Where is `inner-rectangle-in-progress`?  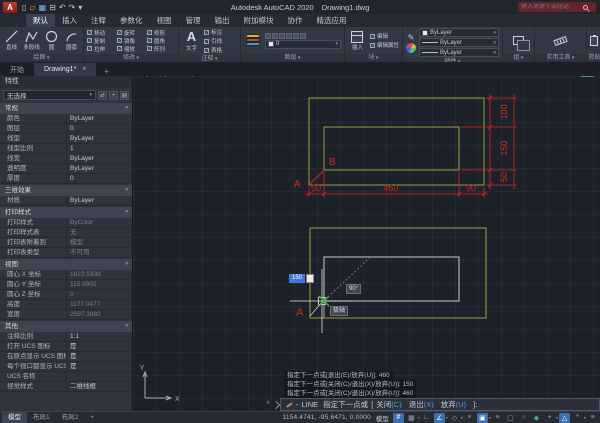
inner-rectangle-in-progress is located at coordinates (391, 279).